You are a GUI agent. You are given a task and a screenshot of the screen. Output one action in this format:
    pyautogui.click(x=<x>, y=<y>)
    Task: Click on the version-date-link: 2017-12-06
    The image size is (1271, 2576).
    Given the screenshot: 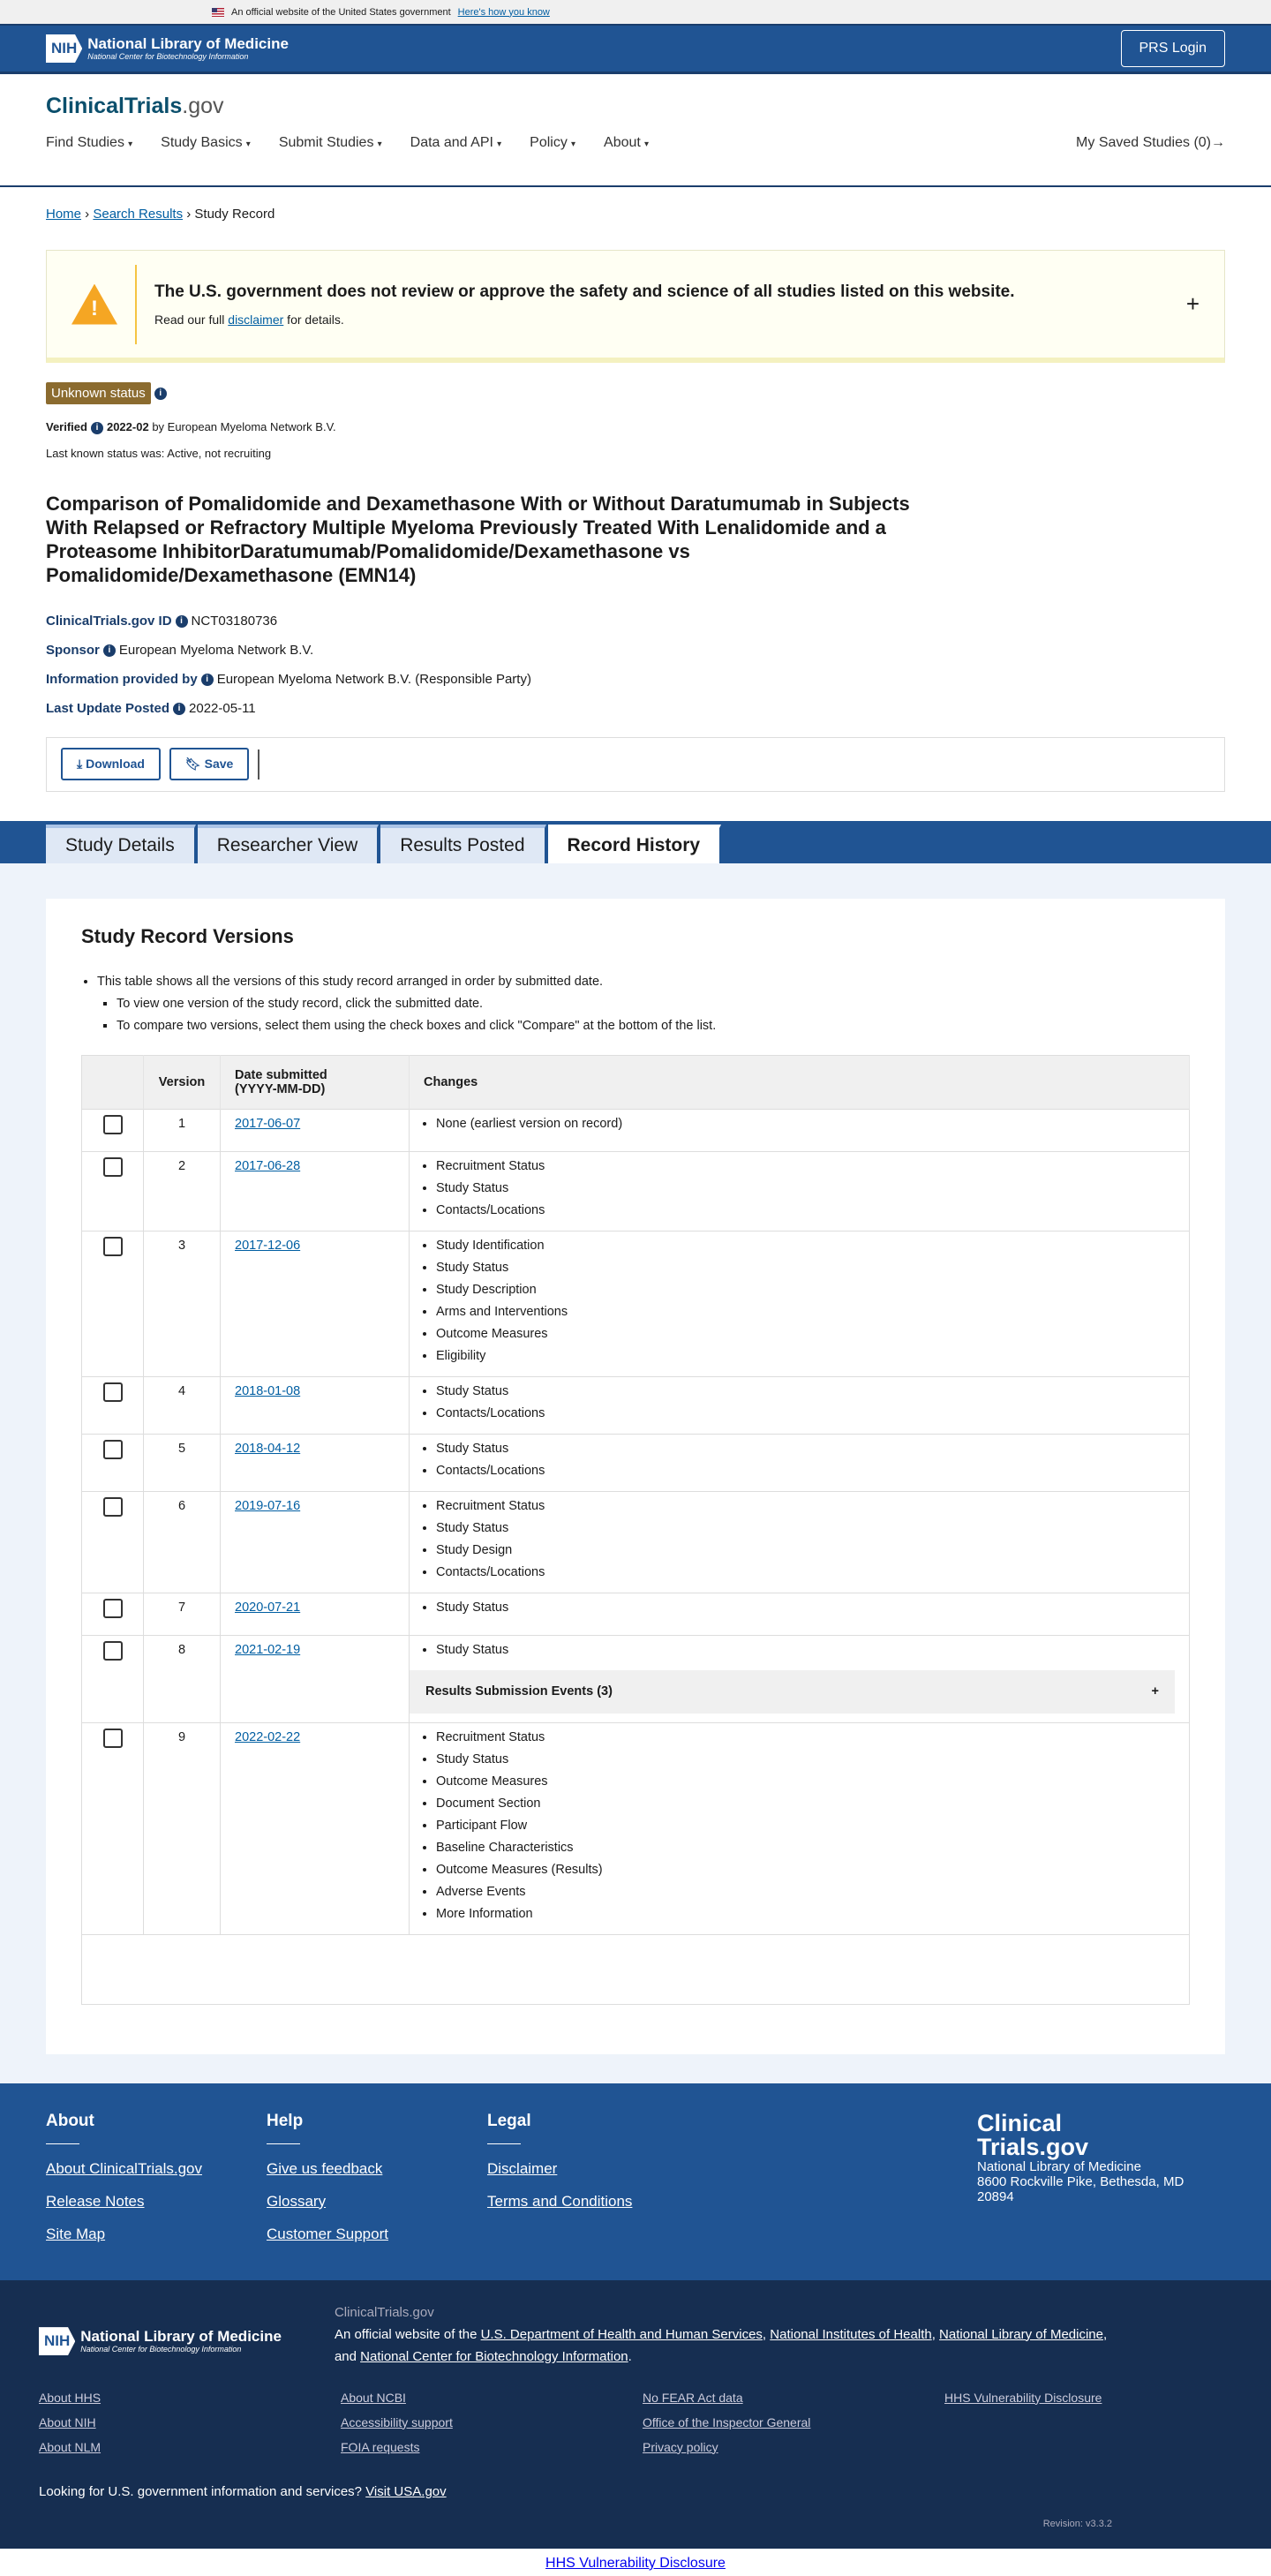 What is the action you would take?
    pyautogui.click(x=267, y=1246)
    